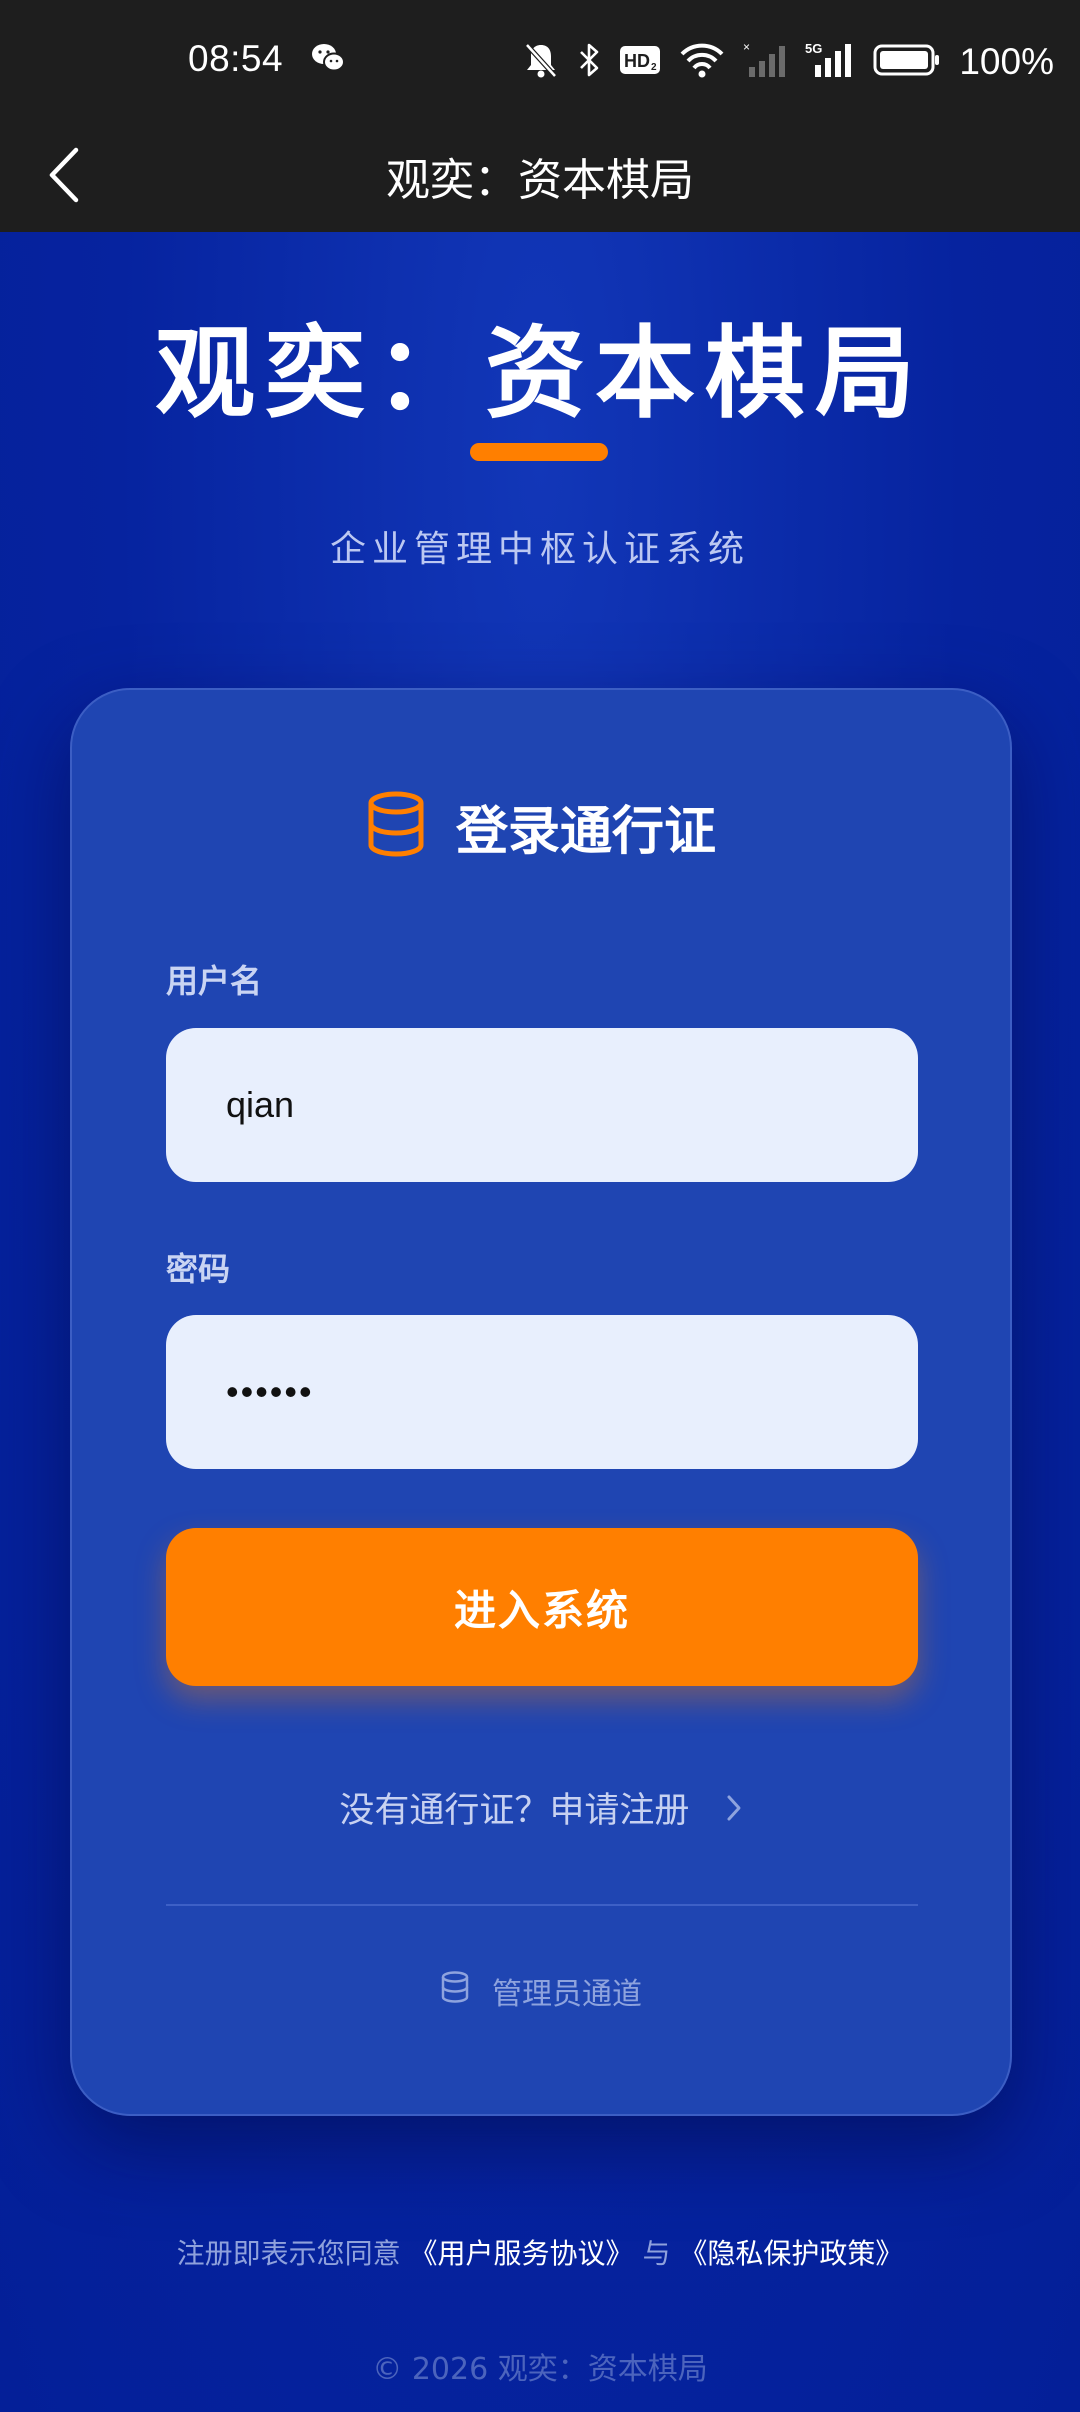  I want to click on username-input, so click(542, 1105).